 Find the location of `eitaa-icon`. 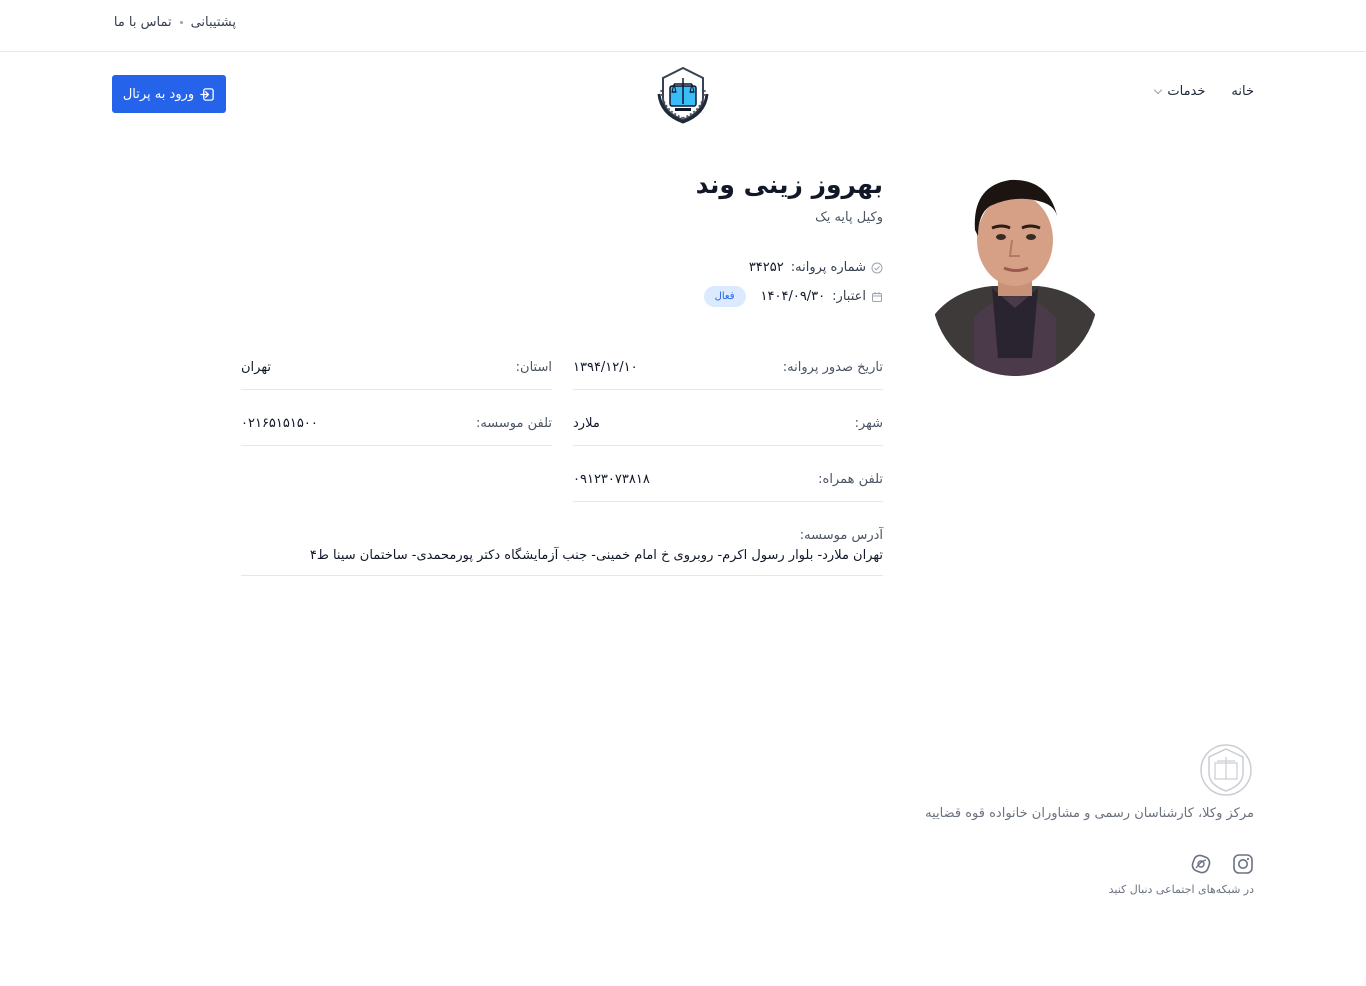

eitaa-icon is located at coordinates (1201, 864).